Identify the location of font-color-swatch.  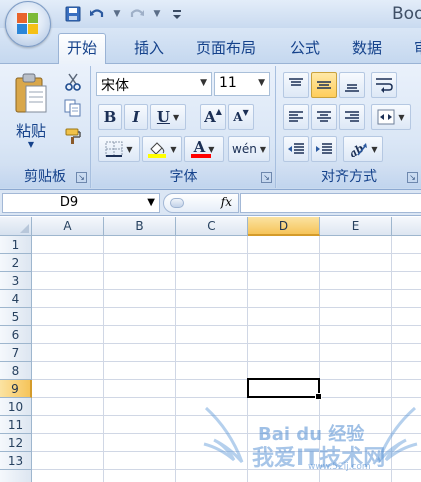
(201, 156).